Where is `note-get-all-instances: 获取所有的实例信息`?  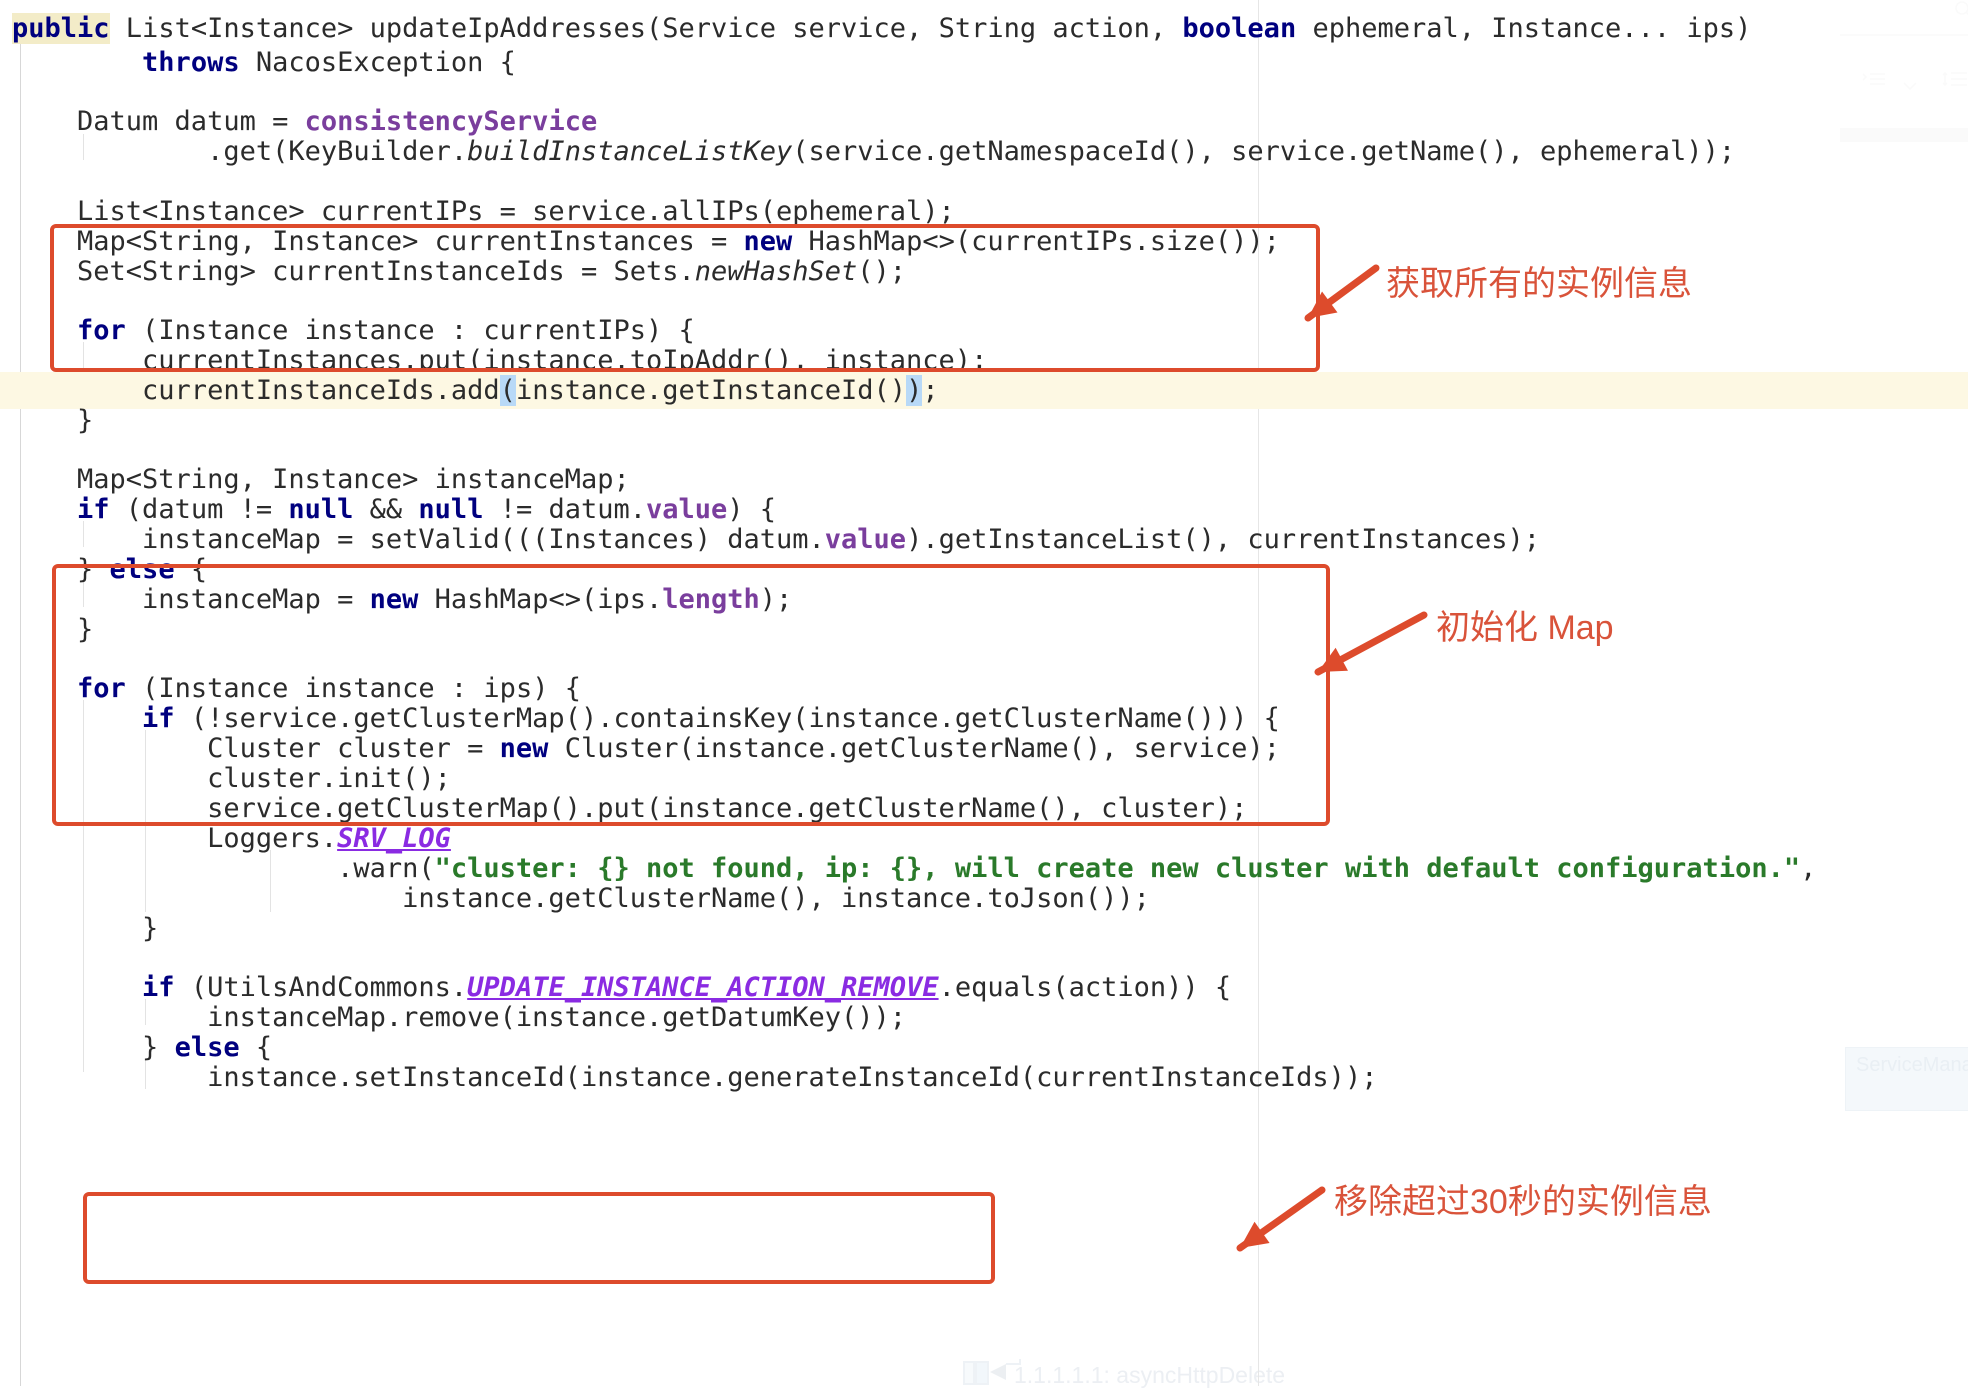
note-get-all-instances: 获取所有的实例信息 is located at coordinates (1539, 280).